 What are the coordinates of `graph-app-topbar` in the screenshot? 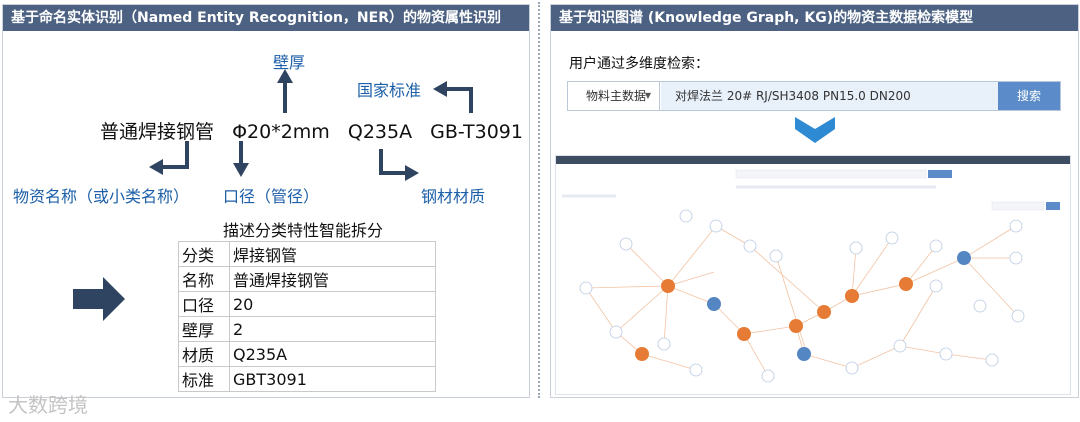 It's located at (813, 160).